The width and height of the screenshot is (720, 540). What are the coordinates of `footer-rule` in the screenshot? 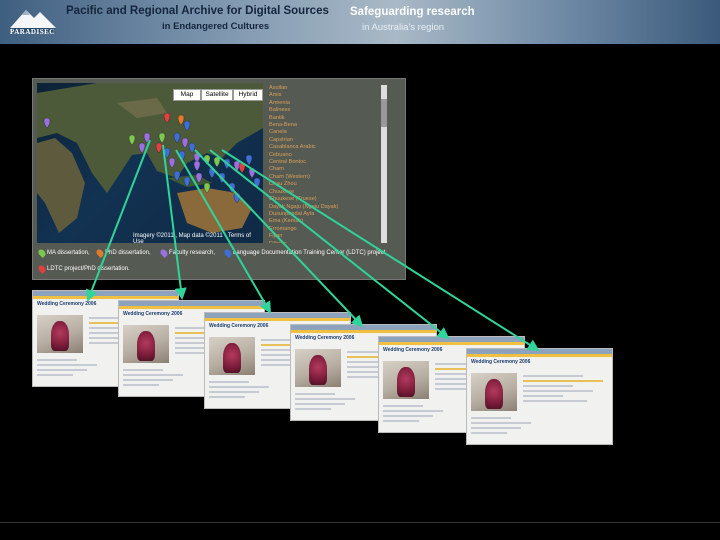 It's located at (360, 522).